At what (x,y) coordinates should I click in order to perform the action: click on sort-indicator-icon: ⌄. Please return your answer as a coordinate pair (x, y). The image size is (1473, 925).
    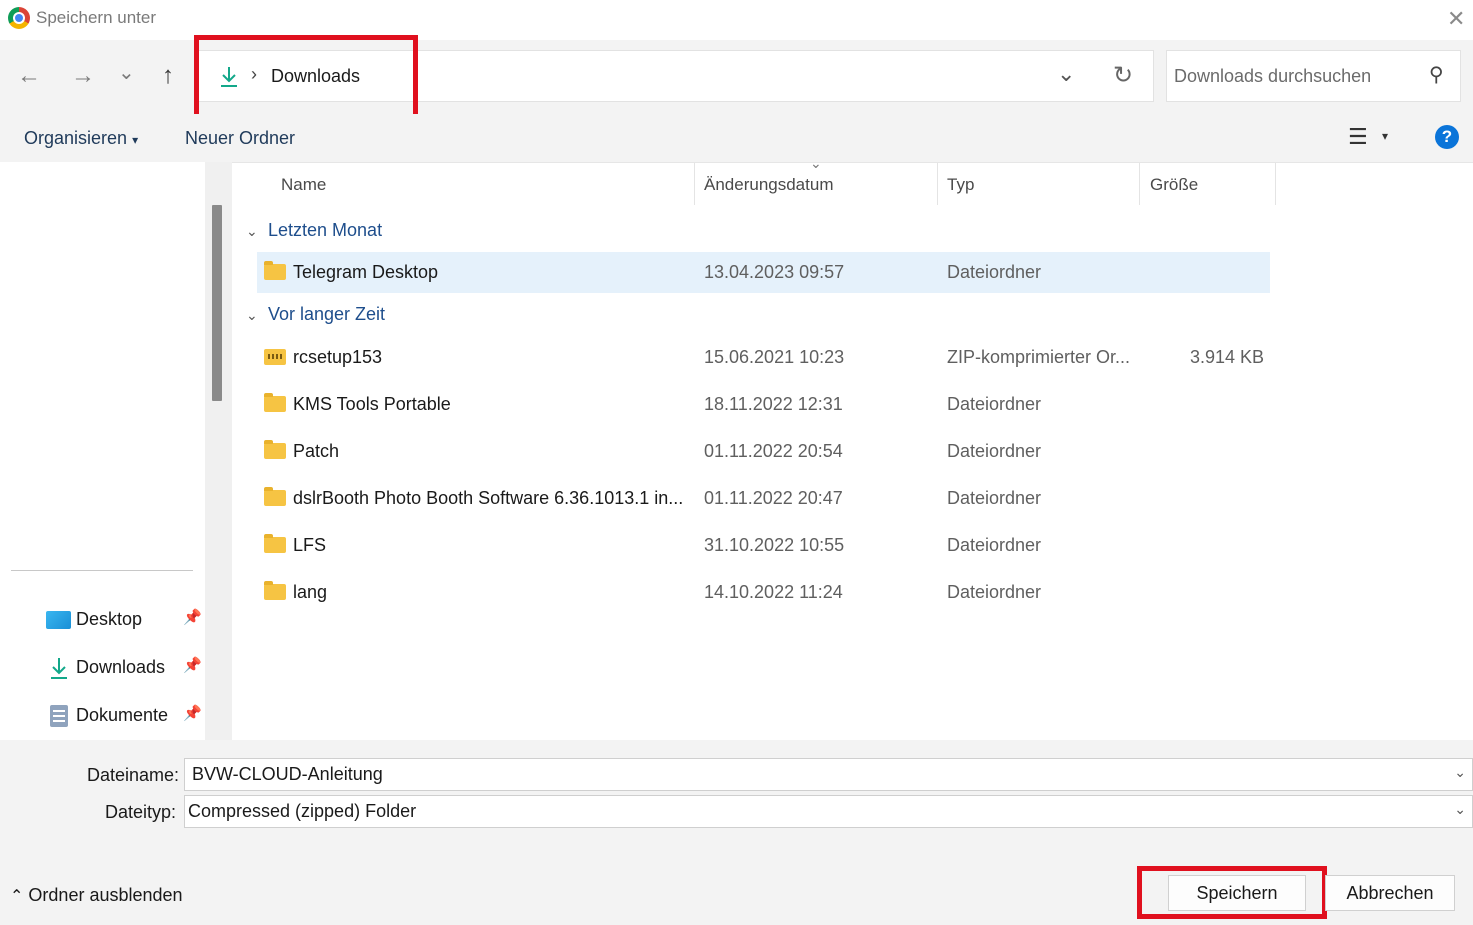
    Looking at the image, I should click on (816, 163).